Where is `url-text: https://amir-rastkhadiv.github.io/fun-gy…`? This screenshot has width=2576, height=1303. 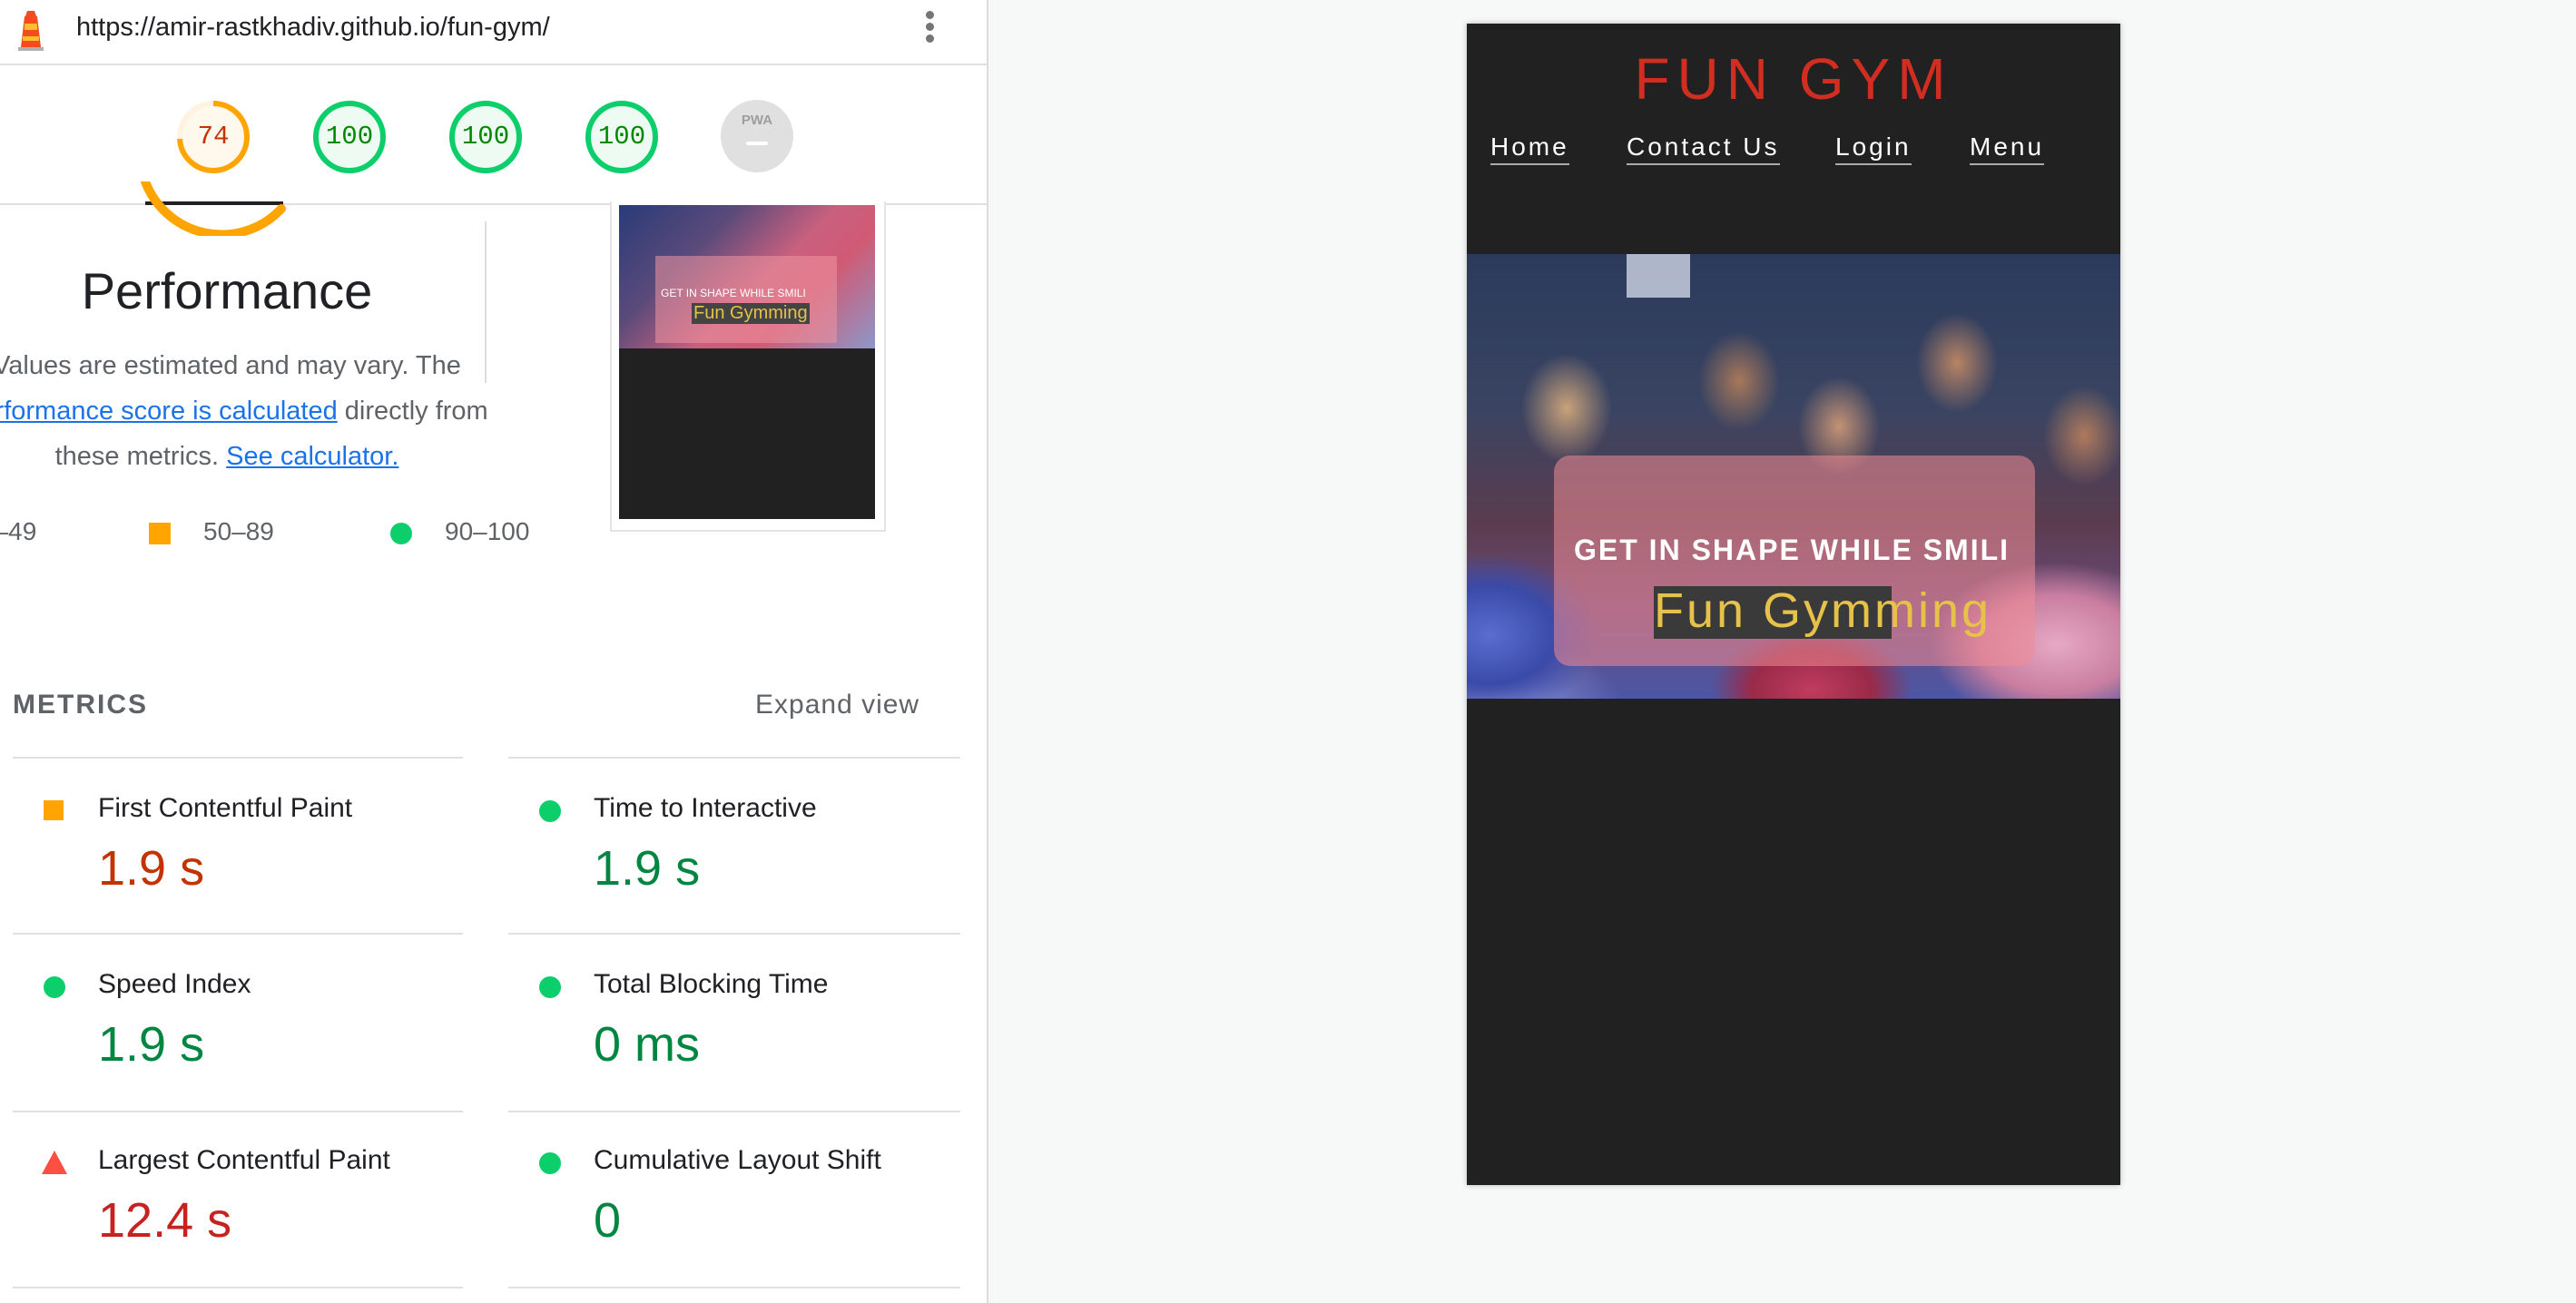 url-text: https://amir-rastkhadiv.github.io/fun-gy… is located at coordinates (313, 28).